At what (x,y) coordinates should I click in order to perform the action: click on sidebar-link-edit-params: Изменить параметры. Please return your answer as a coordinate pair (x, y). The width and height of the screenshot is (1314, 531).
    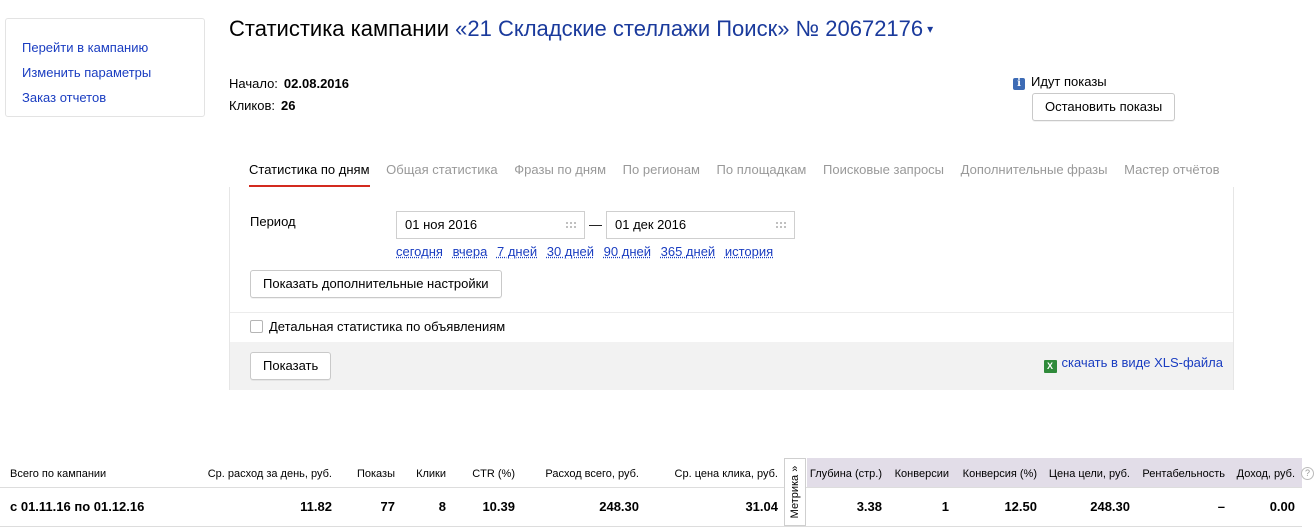
    Looking at the image, I should click on (113, 72).